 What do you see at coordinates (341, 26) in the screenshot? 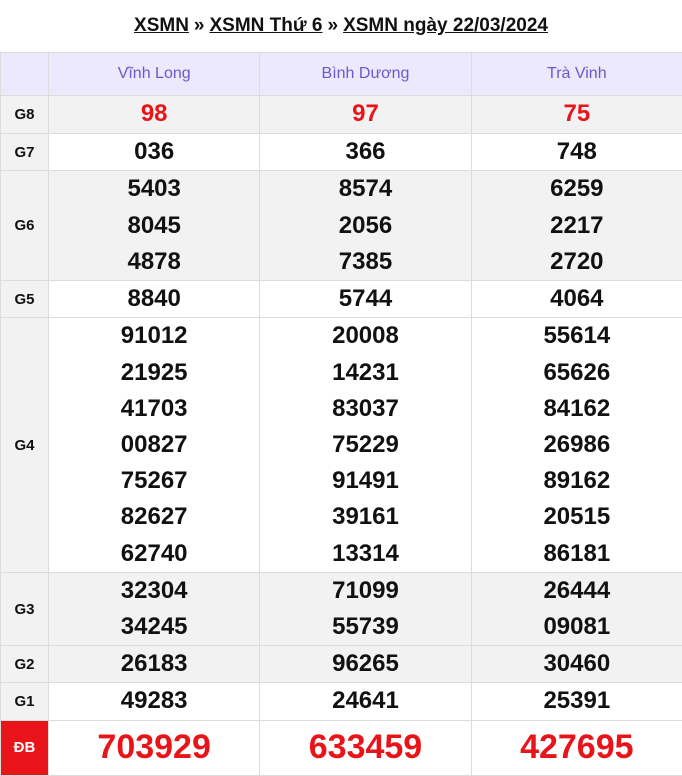
I see `breadcrumb: XSMN » XSMN Thứ 6 » XSMN ngày 22/03/2024` at bounding box center [341, 26].